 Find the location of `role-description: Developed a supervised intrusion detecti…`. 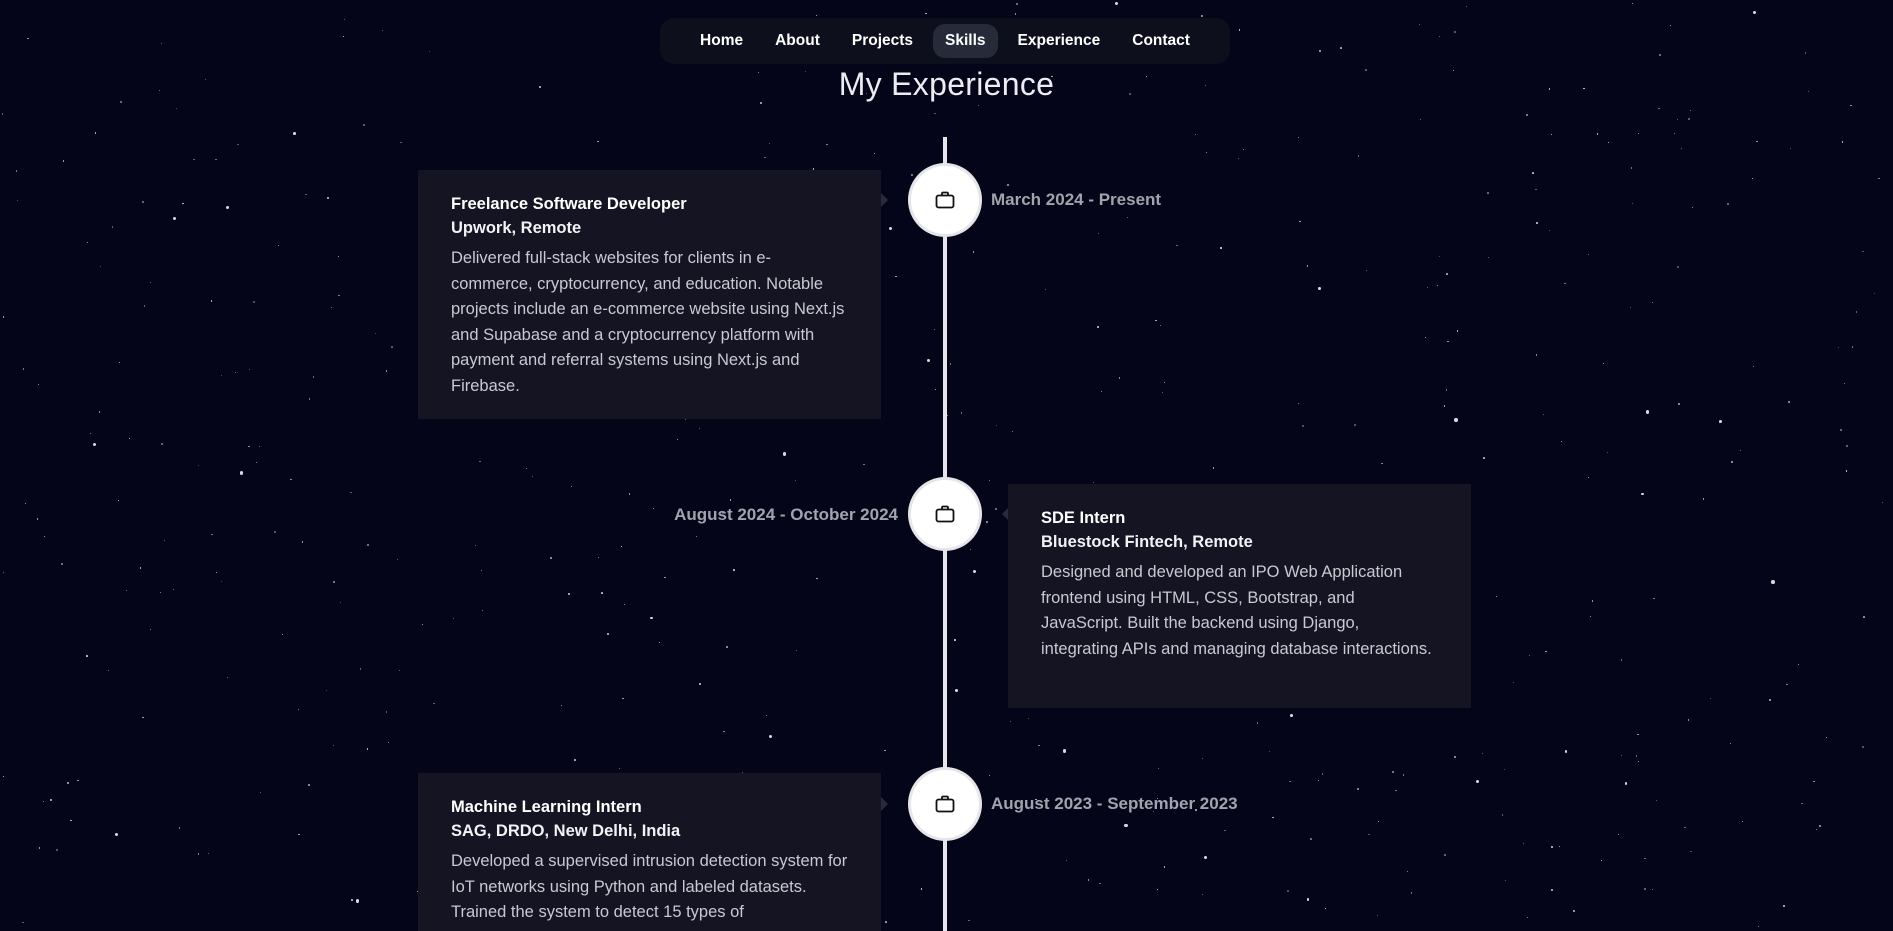

role-description: Developed a supervised intrusion detecti… is located at coordinates (649, 887).